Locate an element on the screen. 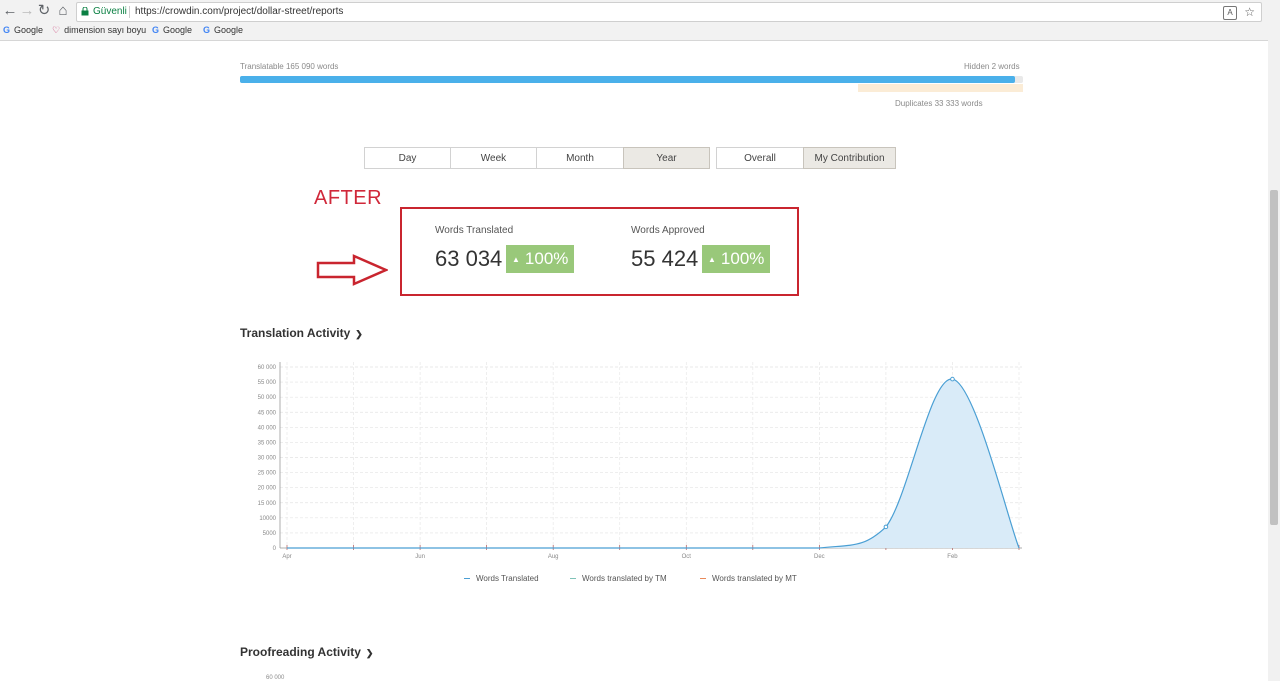 The width and height of the screenshot is (1280, 681). x-tick-label: Oct is located at coordinates (687, 557).